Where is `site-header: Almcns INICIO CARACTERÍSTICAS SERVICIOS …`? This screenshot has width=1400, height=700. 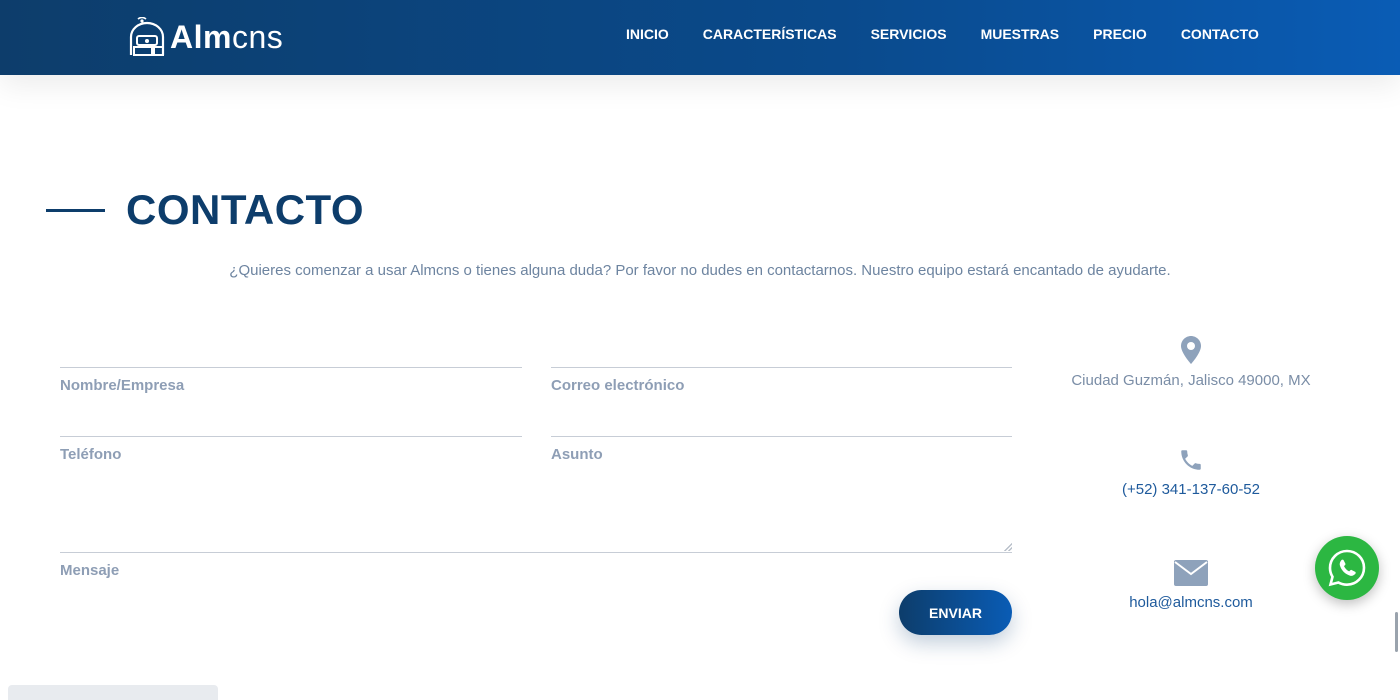
site-header: Almcns INICIO CARACTERÍSTICAS SERVICIOS … is located at coordinates (700, 37).